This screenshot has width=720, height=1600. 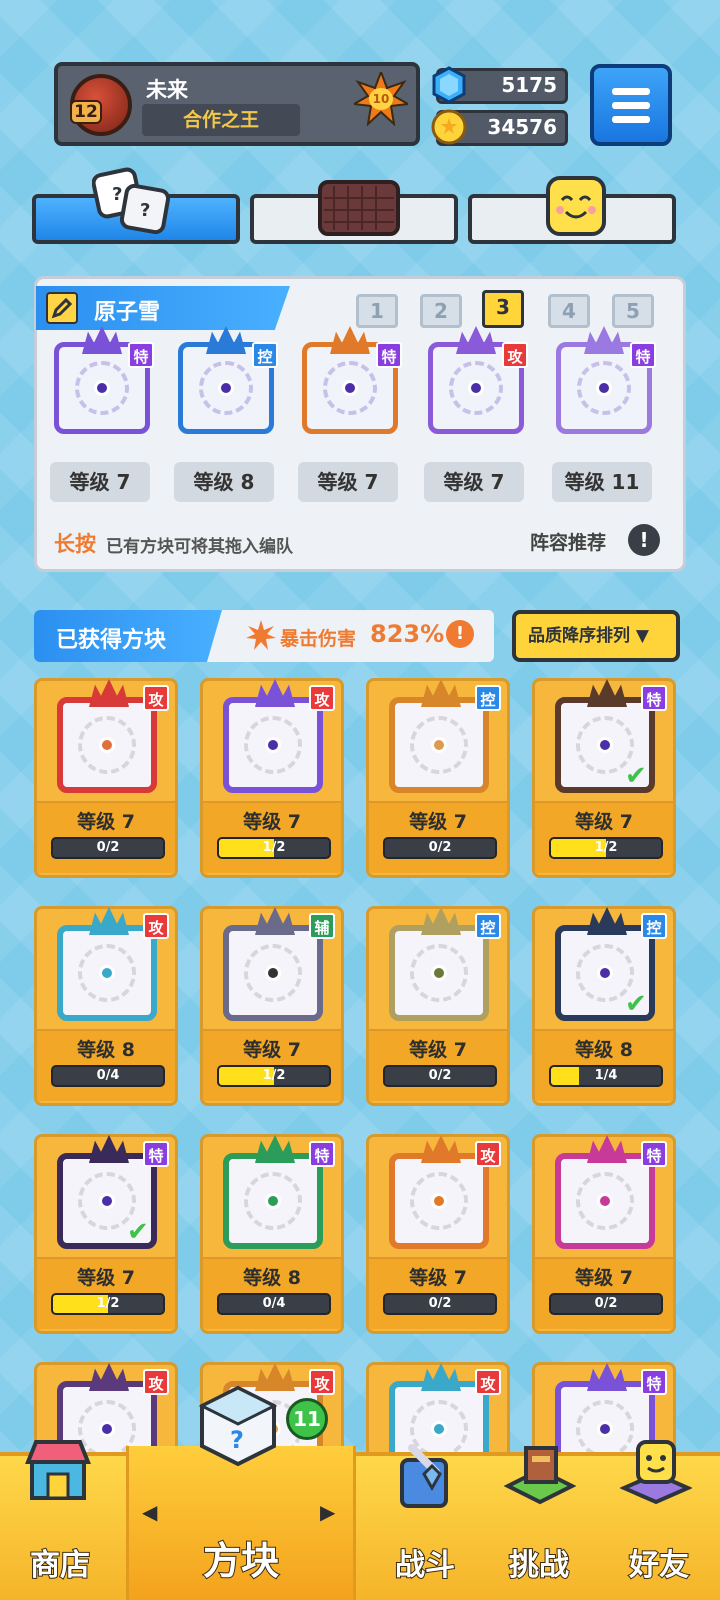 I want to click on deck-page-5: 5, so click(x=633, y=311).